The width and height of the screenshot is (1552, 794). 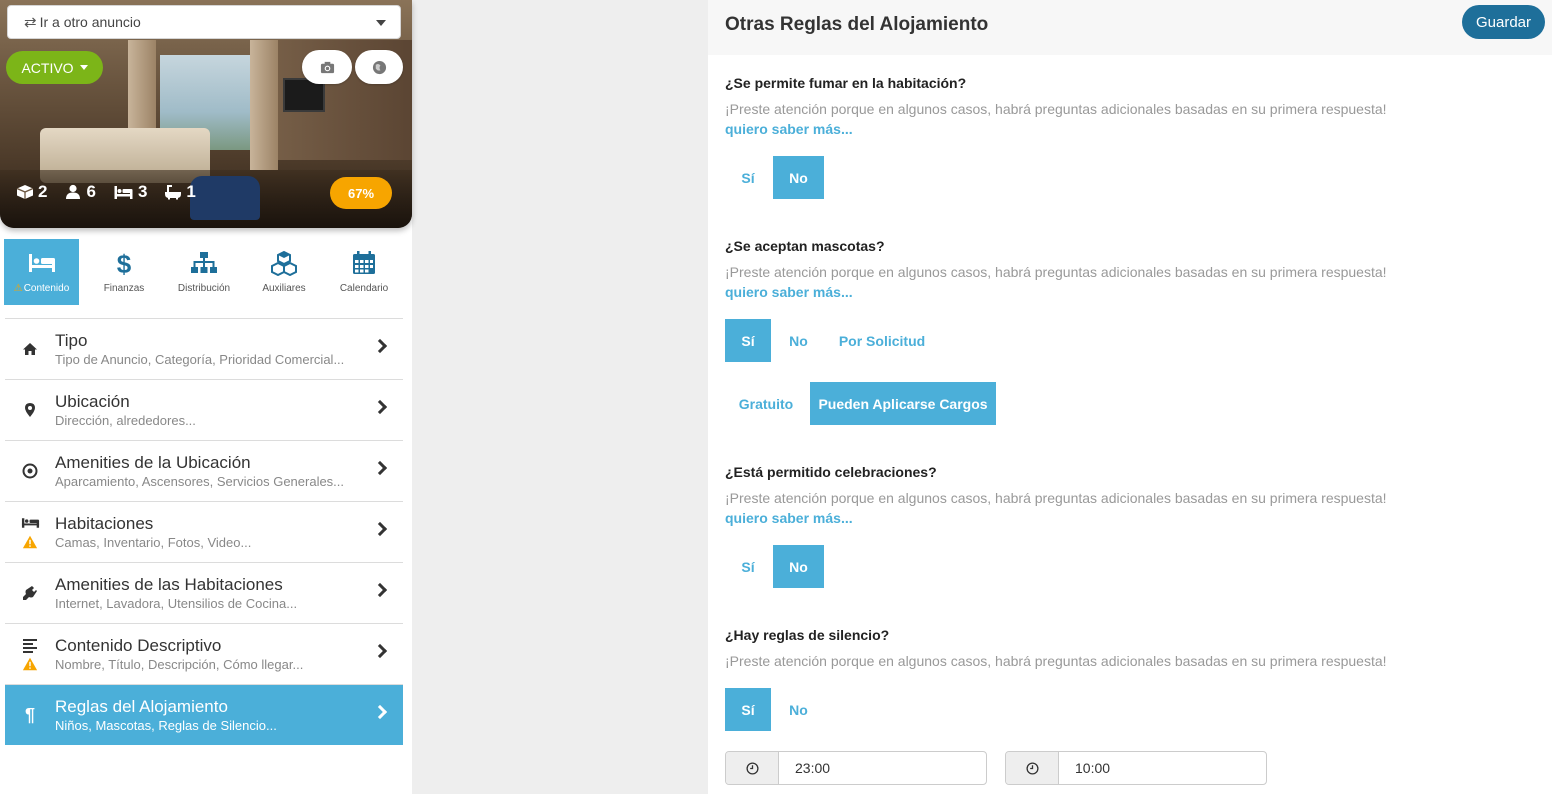 What do you see at coordinates (124, 288) in the screenshot?
I see `tab-label: Finanzas` at bounding box center [124, 288].